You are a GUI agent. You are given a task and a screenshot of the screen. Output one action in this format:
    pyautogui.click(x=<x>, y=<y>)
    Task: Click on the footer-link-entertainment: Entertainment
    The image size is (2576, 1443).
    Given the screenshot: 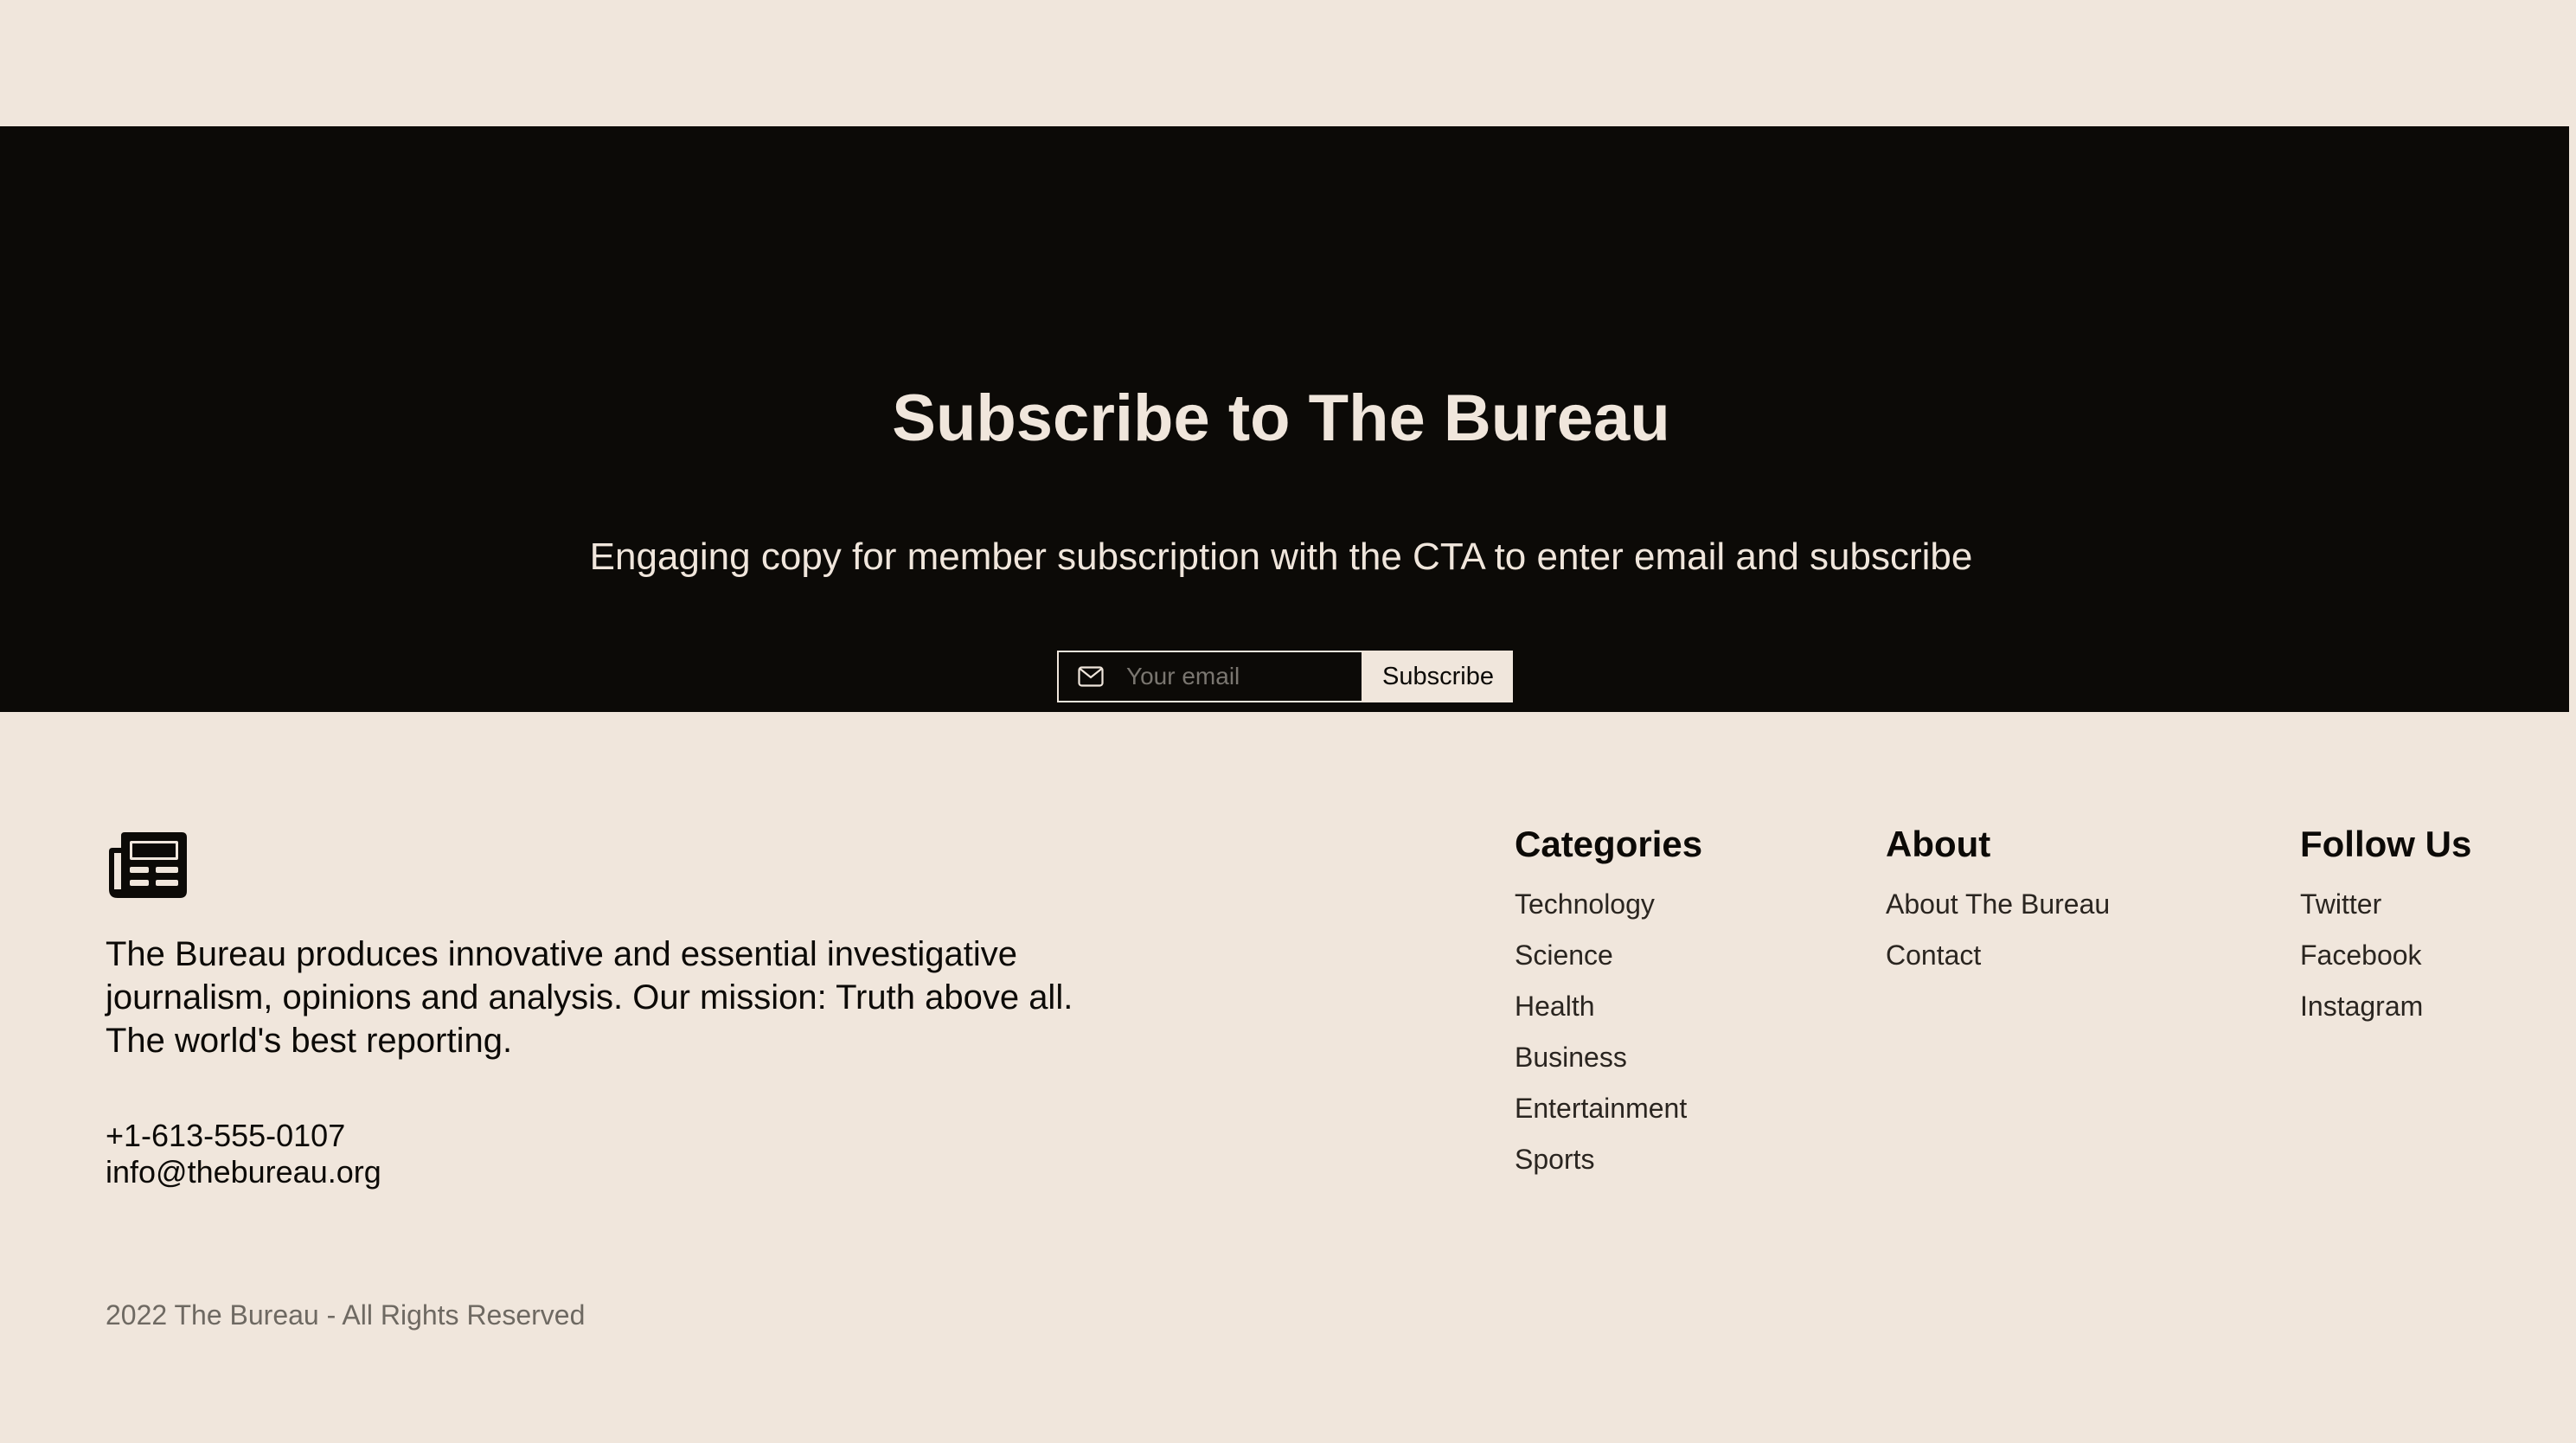 What is the action you would take?
    pyautogui.click(x=1608, y=1108)
    